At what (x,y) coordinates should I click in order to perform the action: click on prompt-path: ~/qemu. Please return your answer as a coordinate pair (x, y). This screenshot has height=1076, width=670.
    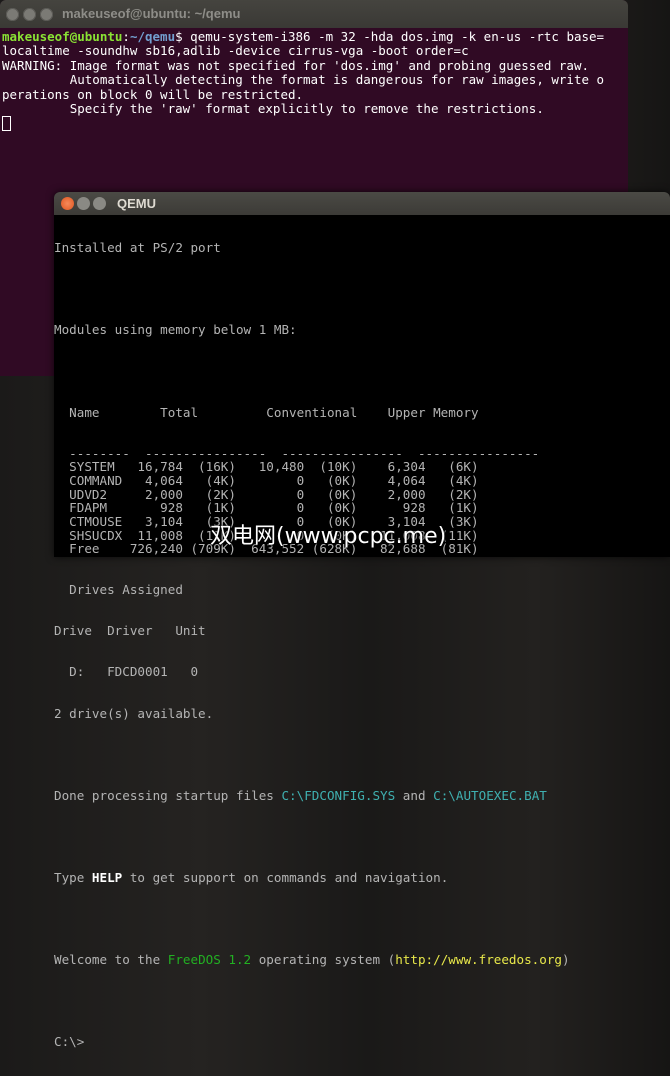
    Looking at the image, I should click on (152, 36).